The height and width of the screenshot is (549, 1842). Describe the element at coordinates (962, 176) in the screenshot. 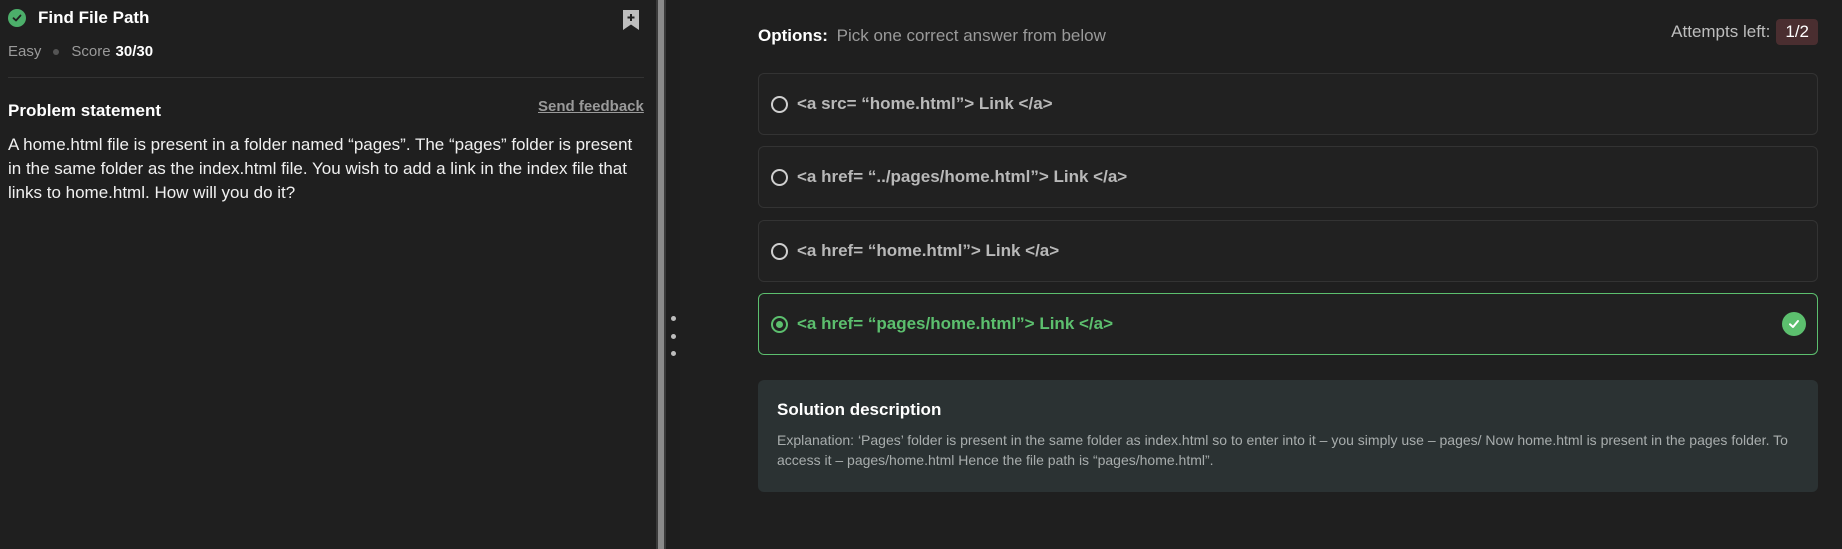

I see `option-text: <a href= “../pages/home.html”> Link </a>` at that location.